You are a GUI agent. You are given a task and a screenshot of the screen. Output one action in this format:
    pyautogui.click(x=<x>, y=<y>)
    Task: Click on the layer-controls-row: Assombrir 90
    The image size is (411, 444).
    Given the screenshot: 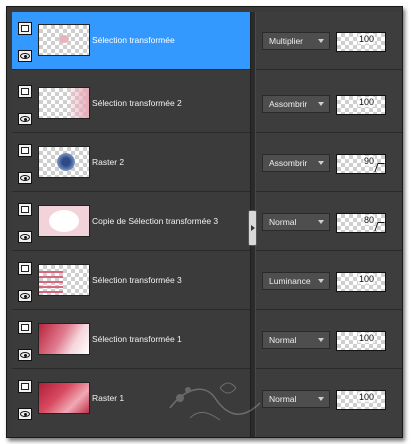 What is the action you would take?
    pyautogui.click(x=329, y=163)
    